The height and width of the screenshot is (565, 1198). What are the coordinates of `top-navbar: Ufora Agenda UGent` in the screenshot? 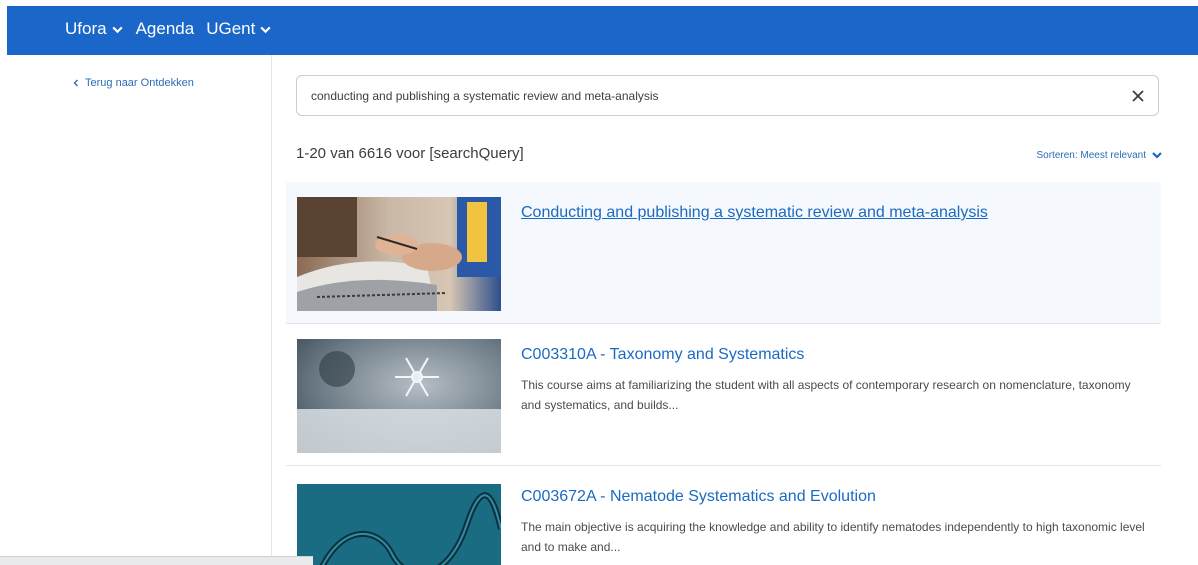 It's located at (602, 30).